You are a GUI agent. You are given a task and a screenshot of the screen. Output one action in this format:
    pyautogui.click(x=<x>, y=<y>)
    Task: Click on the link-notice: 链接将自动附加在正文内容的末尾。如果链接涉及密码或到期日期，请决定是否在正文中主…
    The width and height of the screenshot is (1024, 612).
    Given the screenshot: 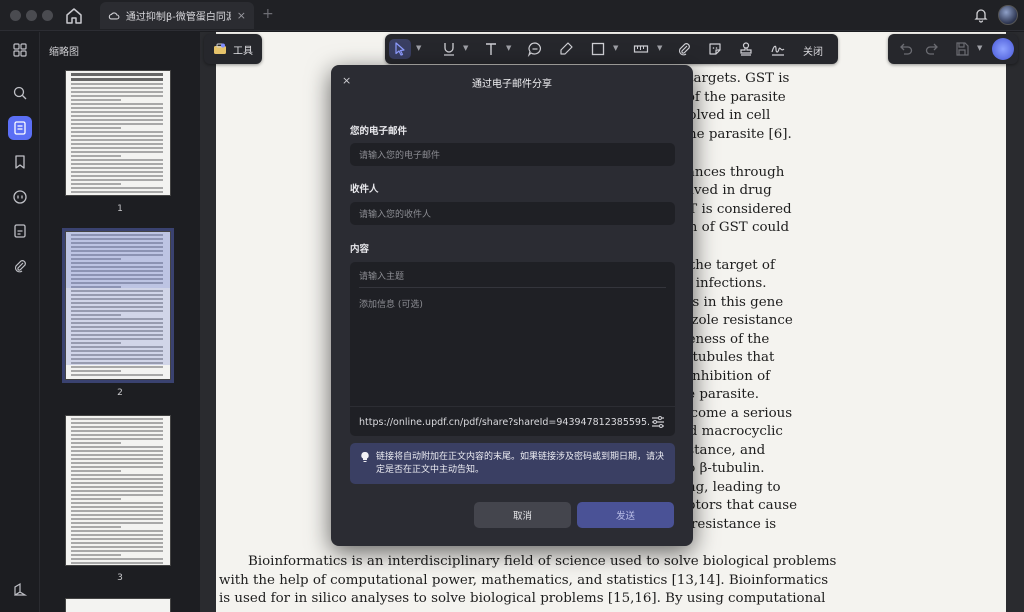 What is the action you would take?
    pyautogui.click(x=512, y=463)
    